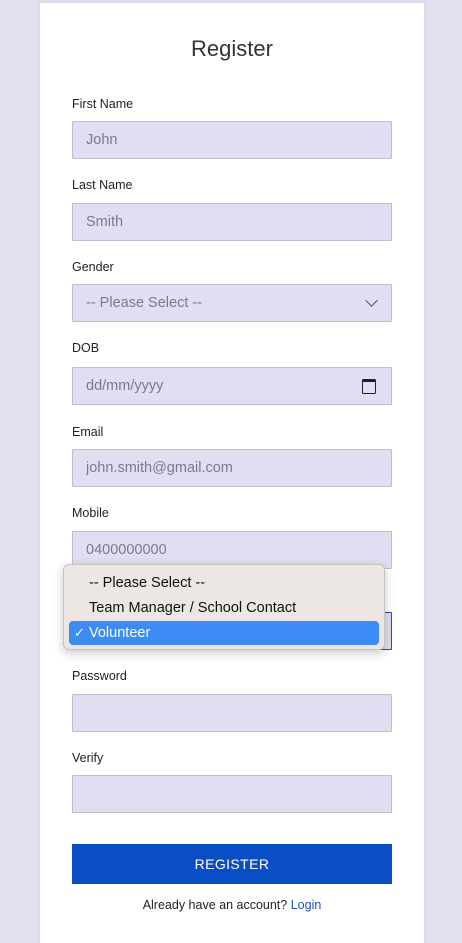  Describe the element at coordinates (126, 550) in the screenshot. I see `mobile-placeholder: 0400000000` at that location.